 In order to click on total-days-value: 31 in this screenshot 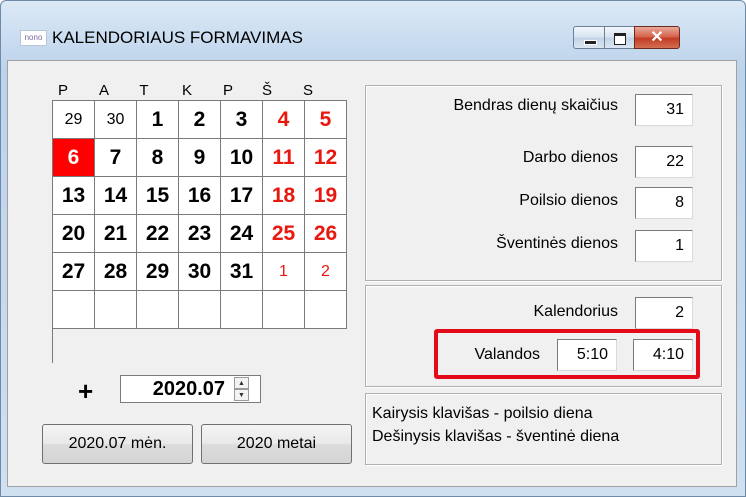, I will do `click(664, 110)`.